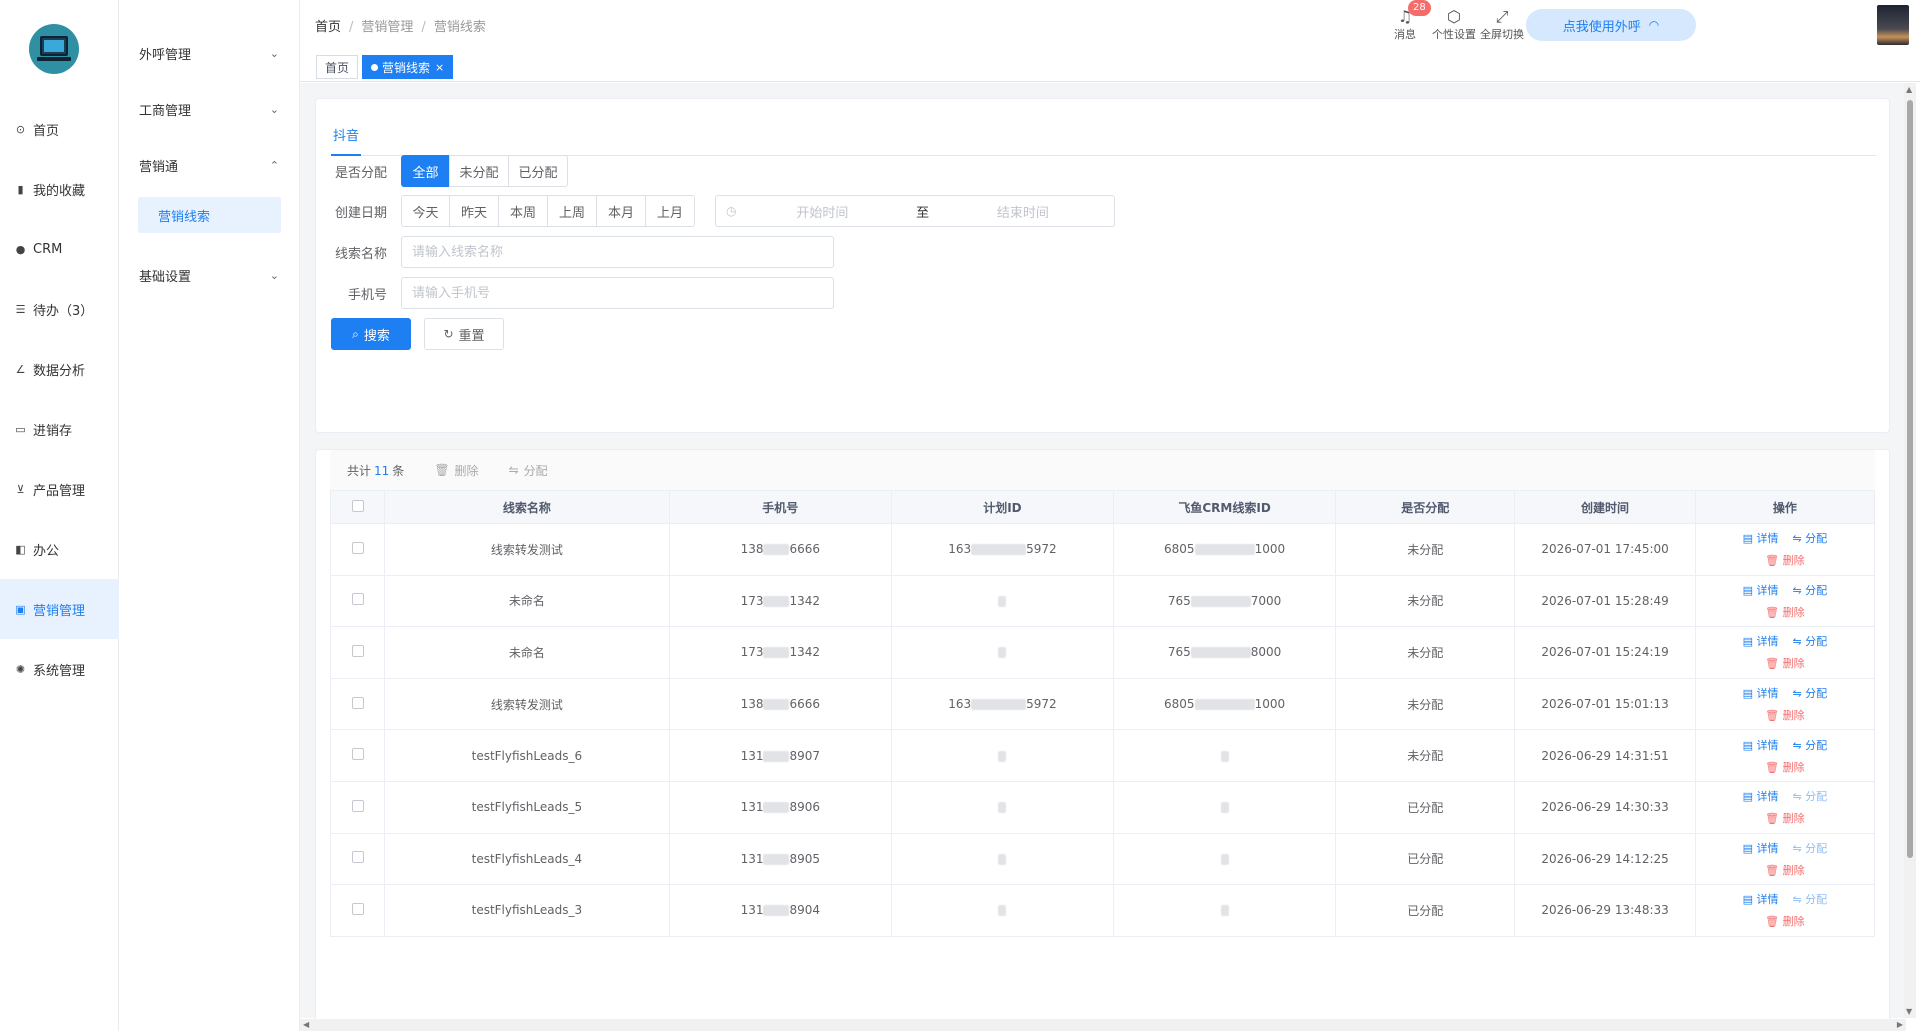 The height and width of the screenshot is (1031, 1920). I want to click on reset-button: ↻ 重置, so click(464, 334).